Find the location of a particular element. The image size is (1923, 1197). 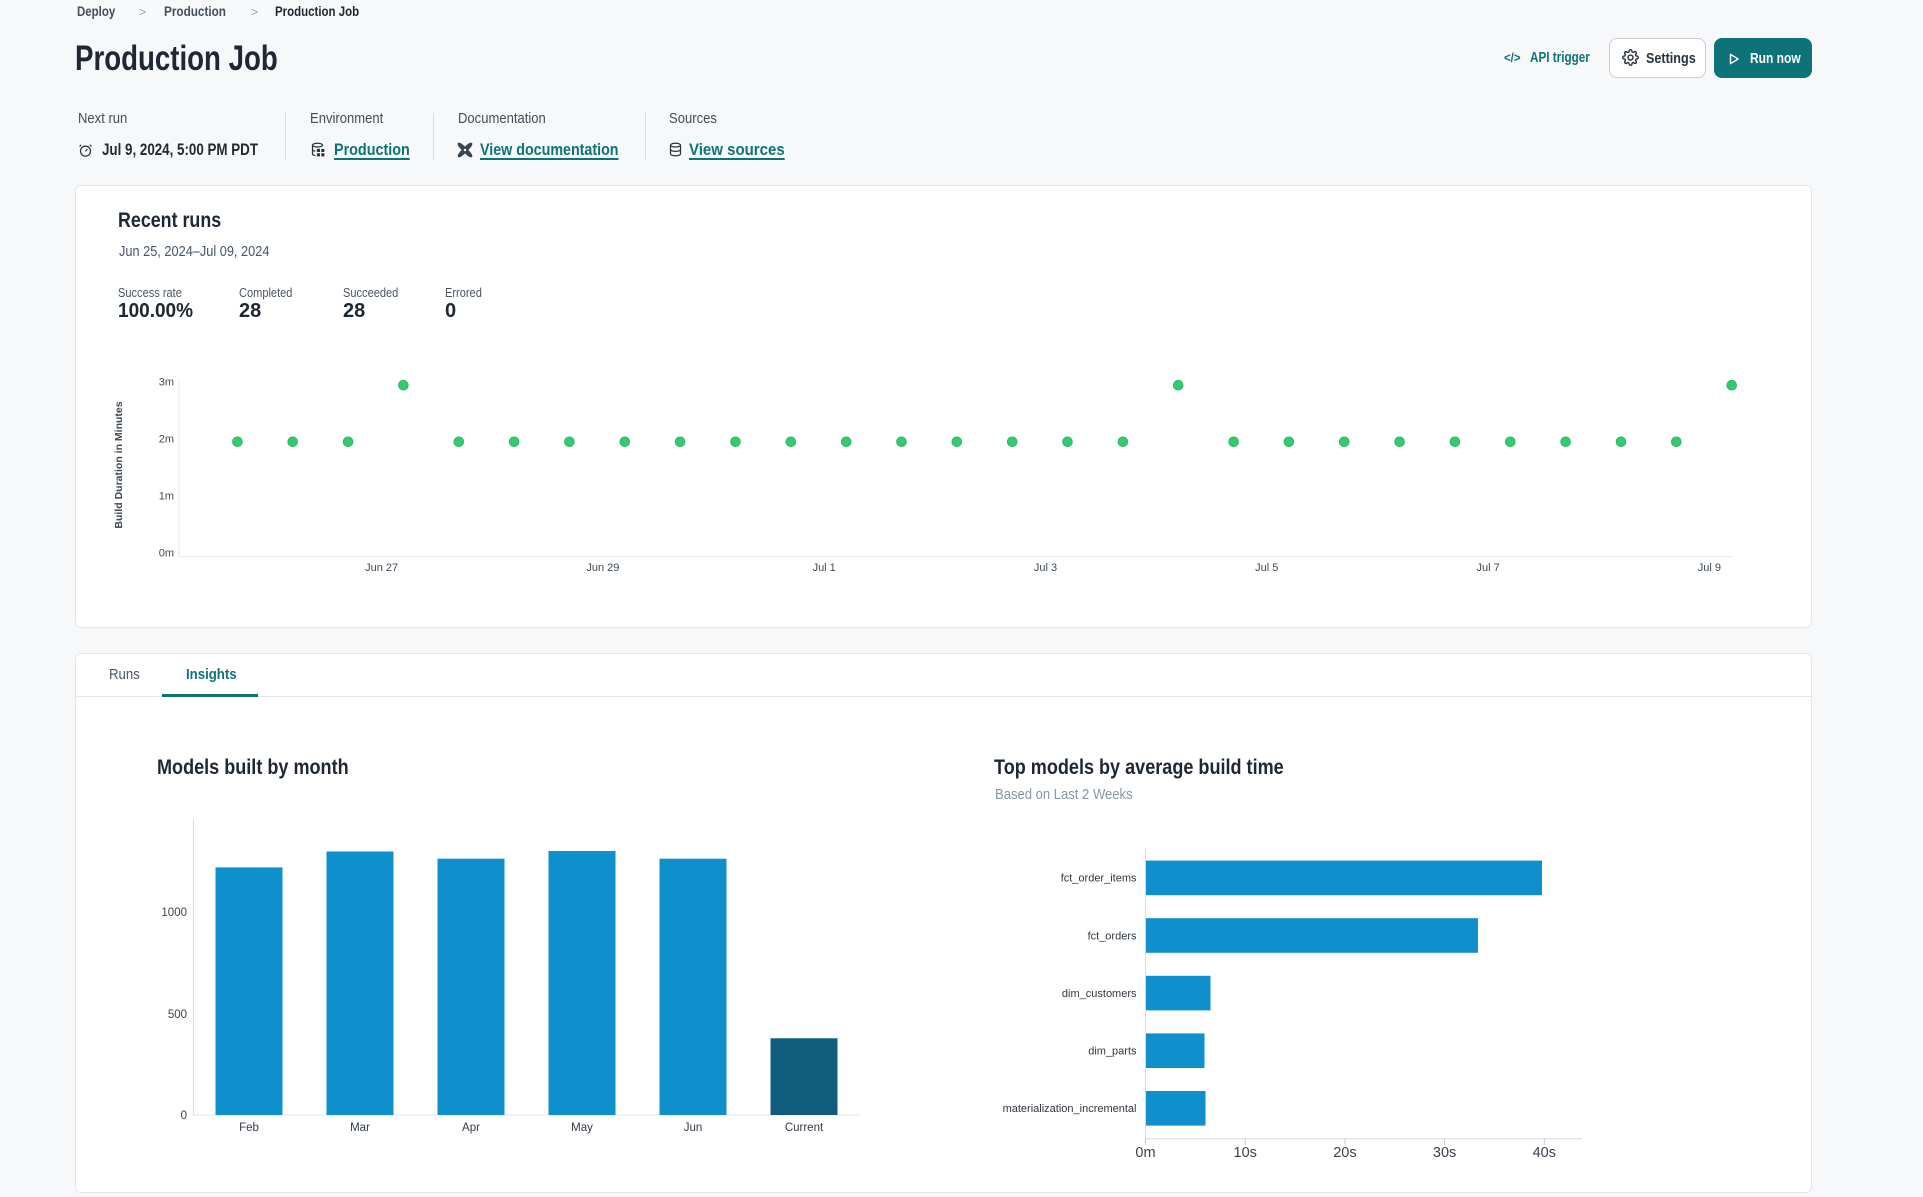

svg-text: 3m is located at coordinates (166, 383).